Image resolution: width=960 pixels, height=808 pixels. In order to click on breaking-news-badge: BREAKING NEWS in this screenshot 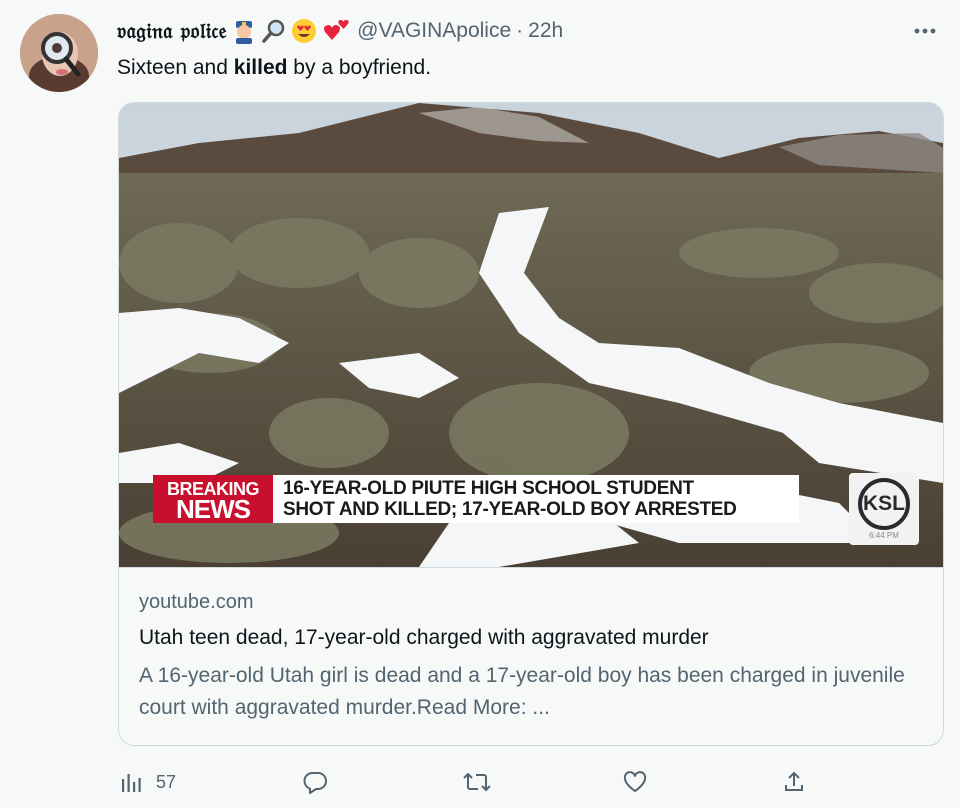, I will do `click(213, 499)`.